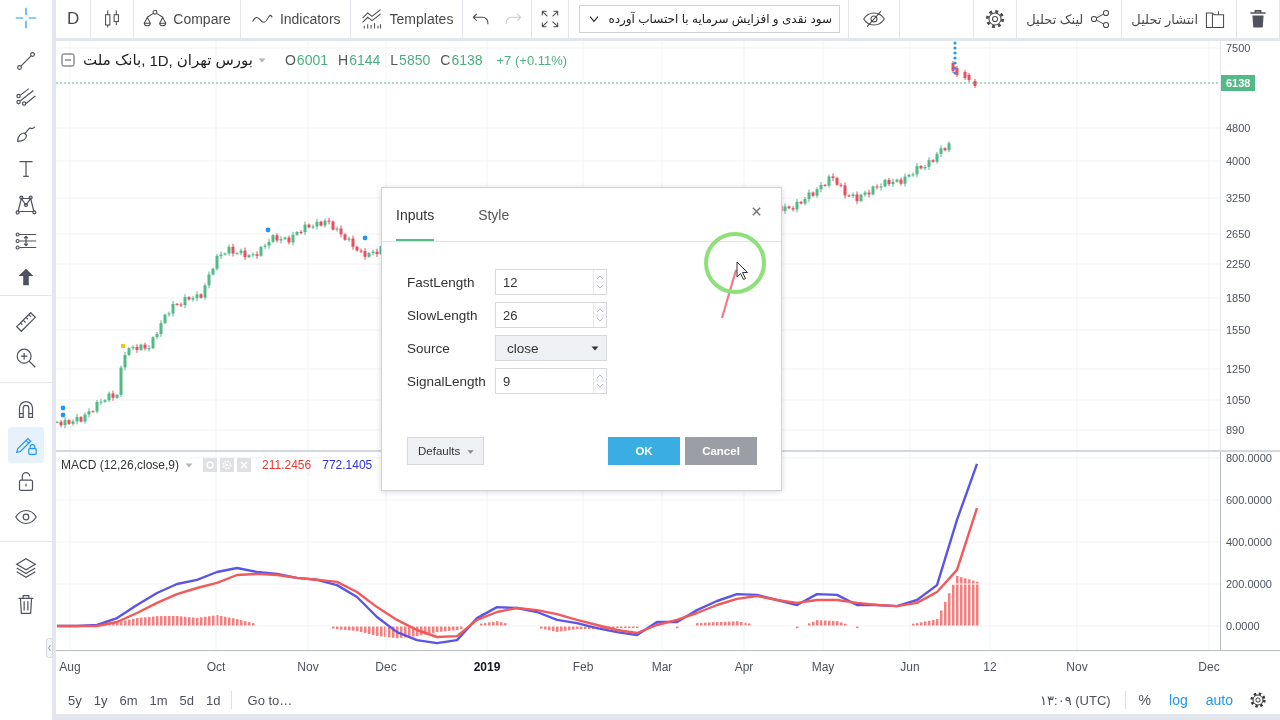 The image size is (1280, 720). What do you see at coordinates (213, 700) in the screenshot?
I see `range-button: 1d` at bounding box center [213, 700].